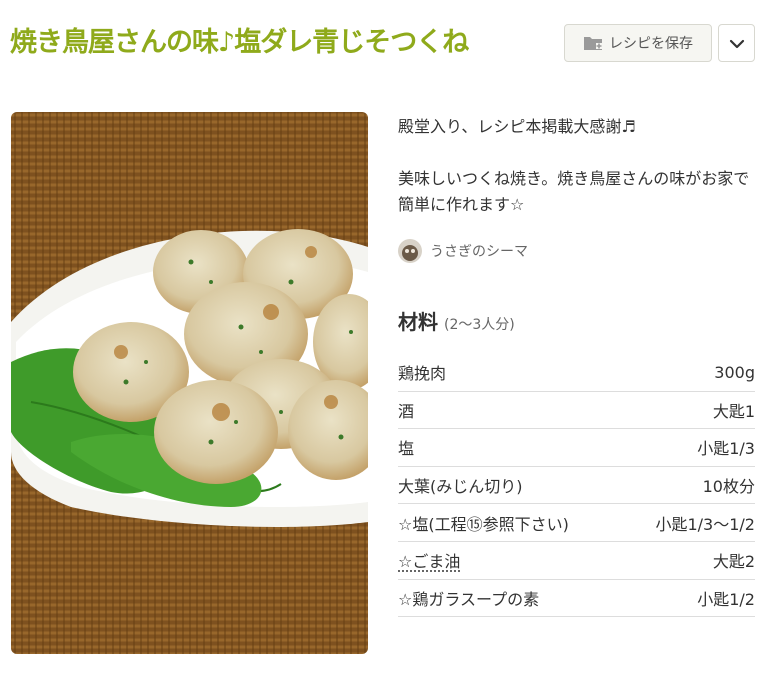 The image size is (773, 700). What do you see at coordinates (479, 251) in the screenshot?
I see `author-name: うさぎのシーマ` at bounding box center [479, 251].